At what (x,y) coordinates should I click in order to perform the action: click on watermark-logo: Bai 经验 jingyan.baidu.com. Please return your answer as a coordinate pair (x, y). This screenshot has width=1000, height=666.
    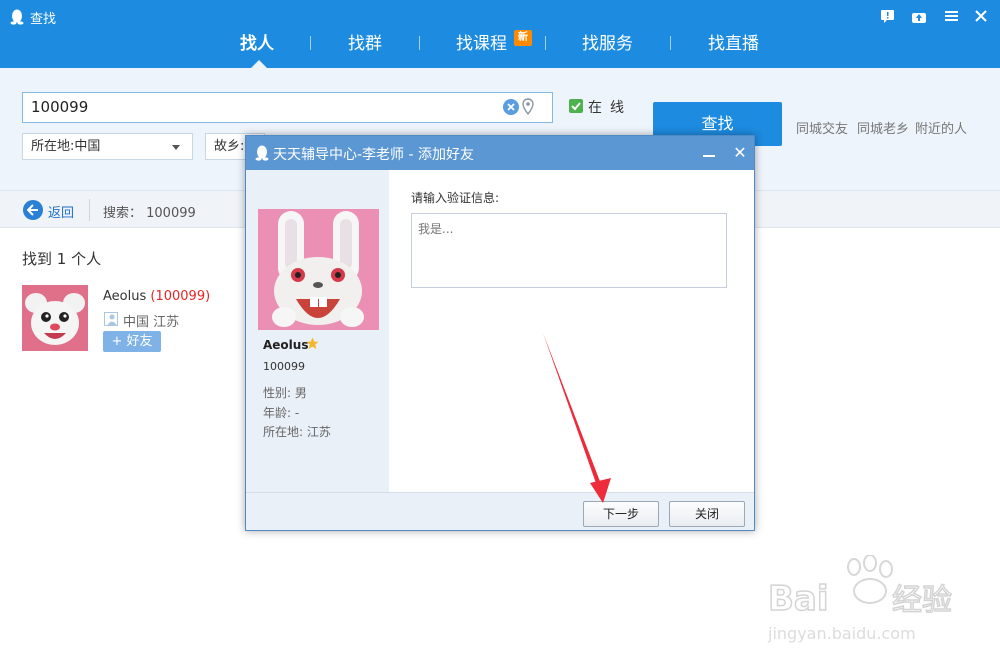
    Looking at the image, I should click on (860, 599).